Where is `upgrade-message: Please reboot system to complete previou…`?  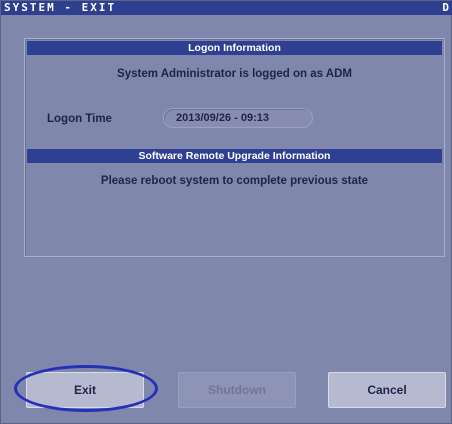 upgrade-message: Please reboot system to complete previou… is located at coordinates (234, 181).